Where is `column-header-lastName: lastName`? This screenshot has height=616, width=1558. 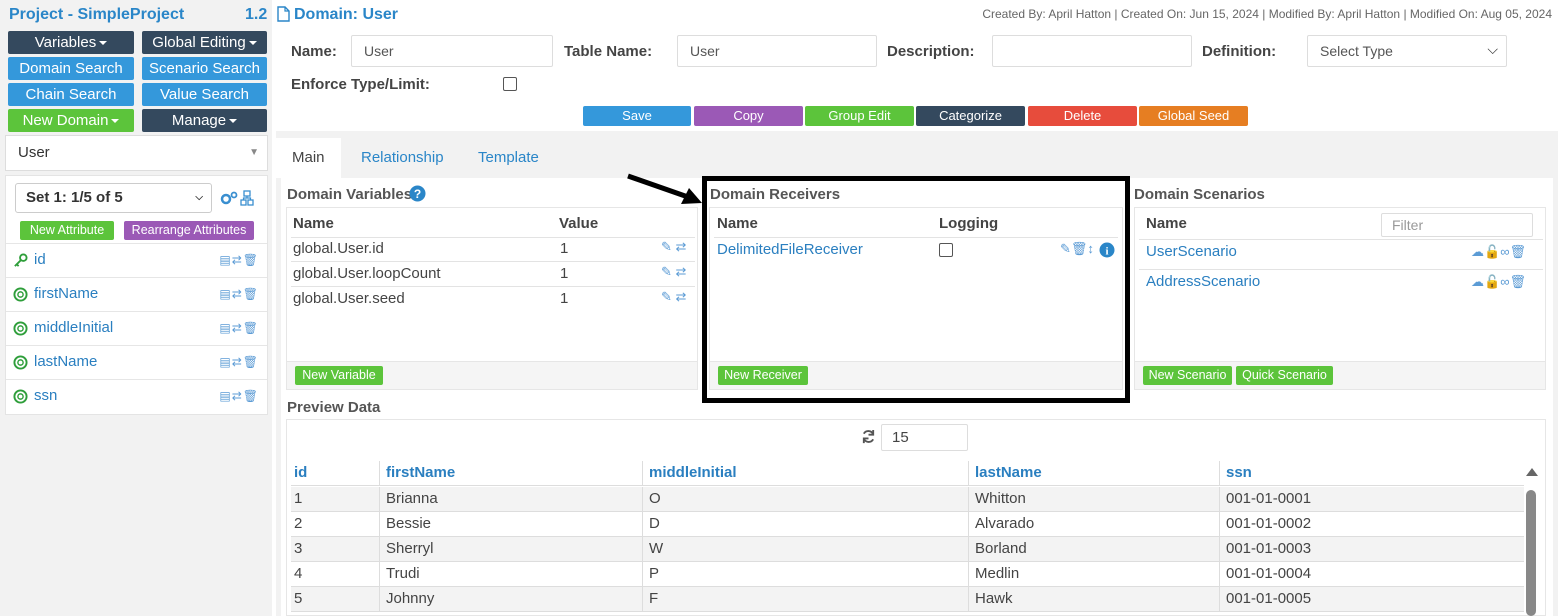 column-header-lastName: lastName is located at coordinates (1008, 472).